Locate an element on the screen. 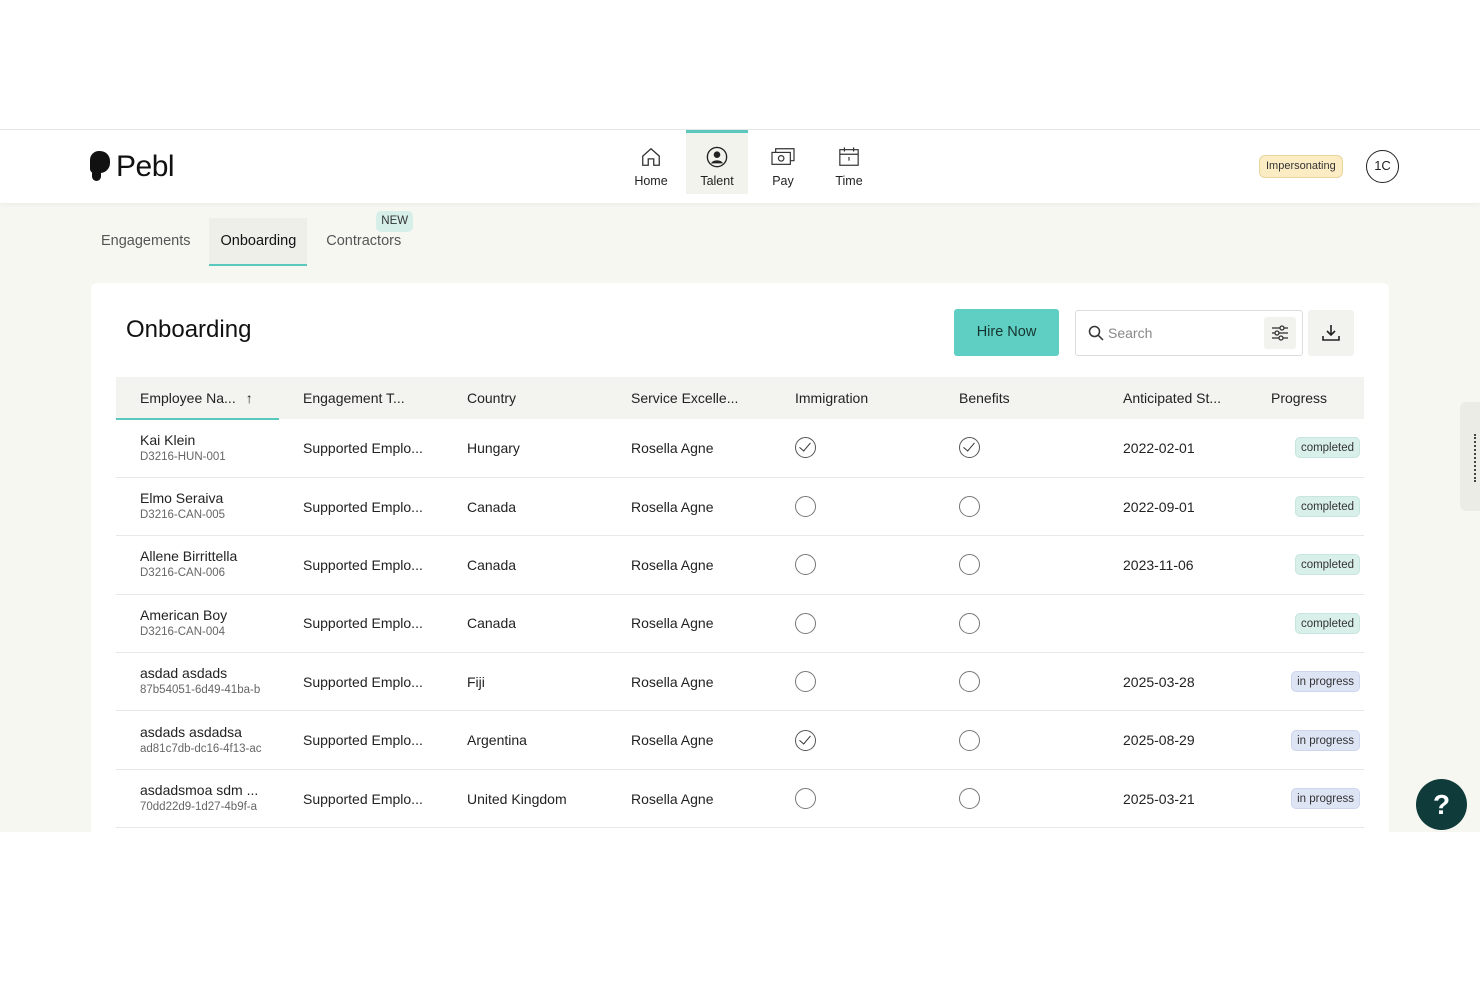 The width and height of the screenshot is (1480, 987). sliders-icon is located at coordinates (1280, 333).